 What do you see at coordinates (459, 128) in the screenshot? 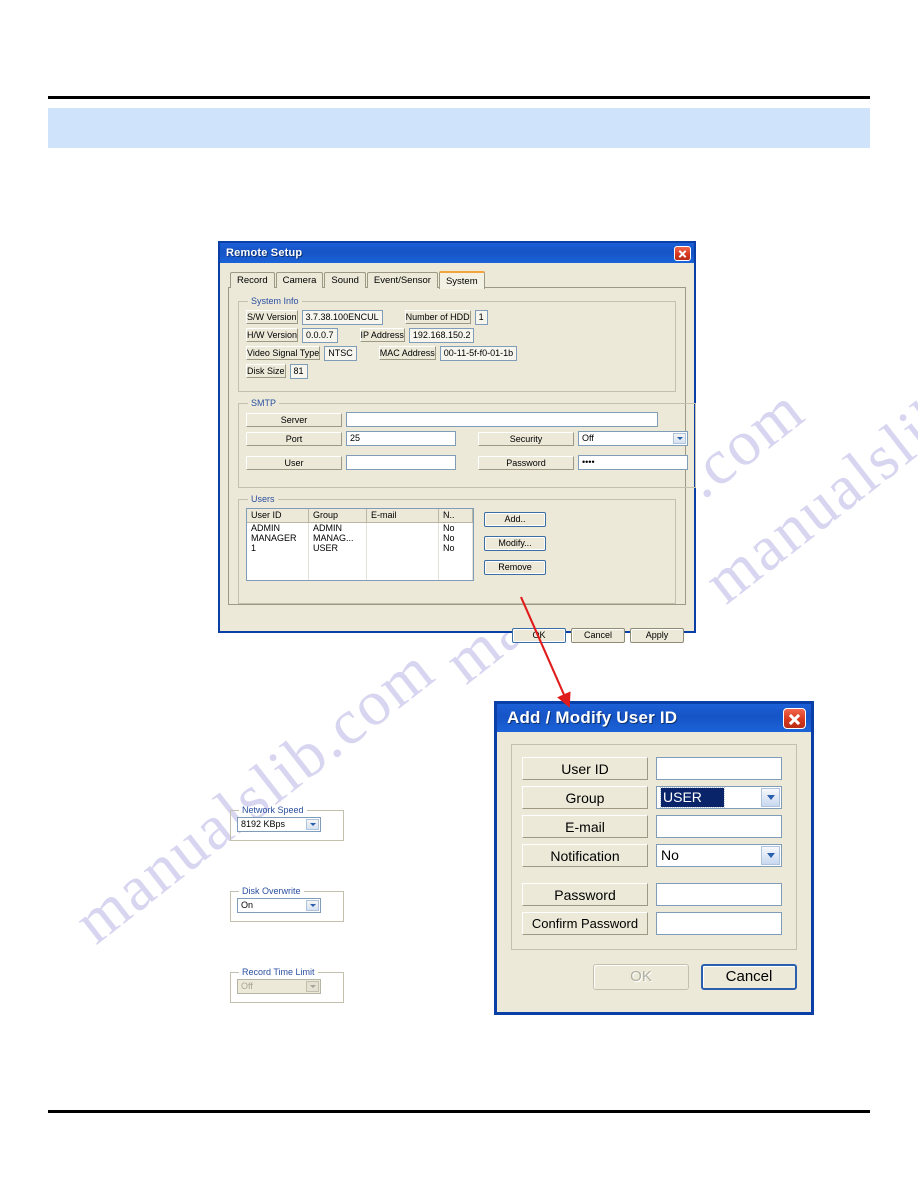
I see `page-header-band` at bounding box center [459, 128].